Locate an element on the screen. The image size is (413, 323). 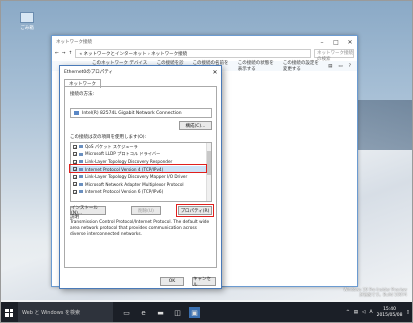
view-options-icon: ▤ is located at coordinates (330, 66).